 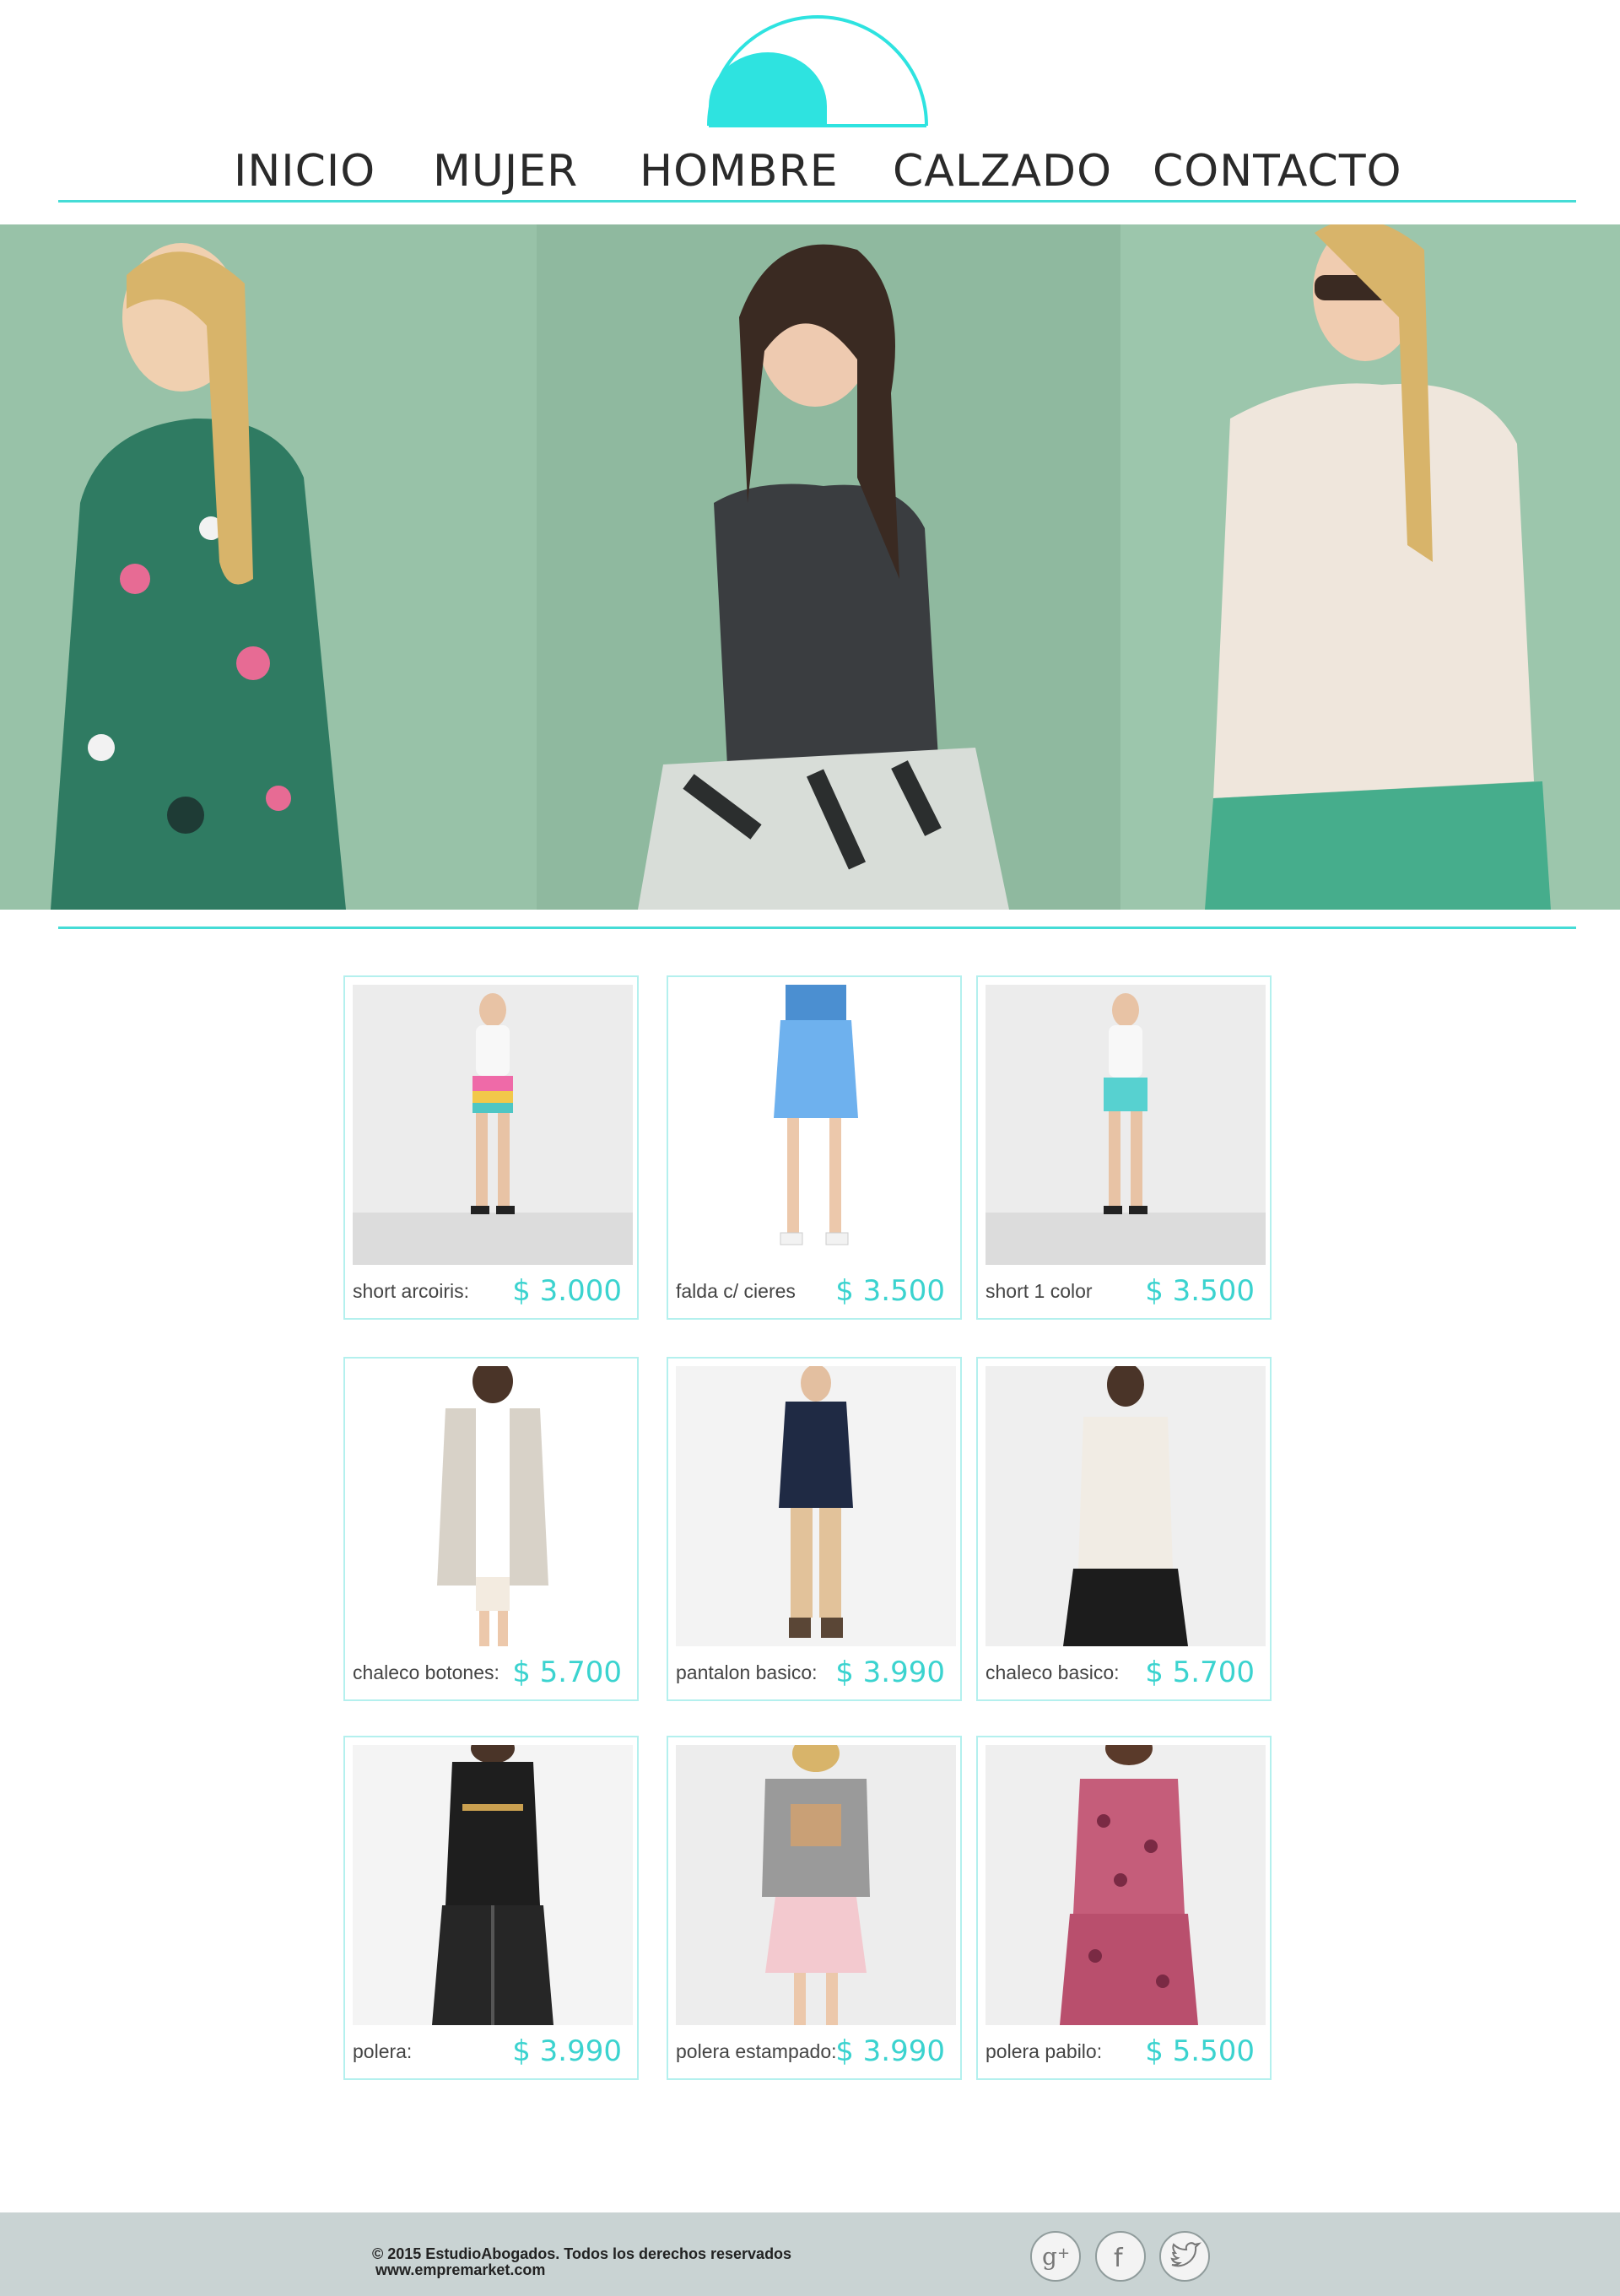 I want to click on product-card: falda c/ cieres $ 3.500, so click(x=814, y=1147).